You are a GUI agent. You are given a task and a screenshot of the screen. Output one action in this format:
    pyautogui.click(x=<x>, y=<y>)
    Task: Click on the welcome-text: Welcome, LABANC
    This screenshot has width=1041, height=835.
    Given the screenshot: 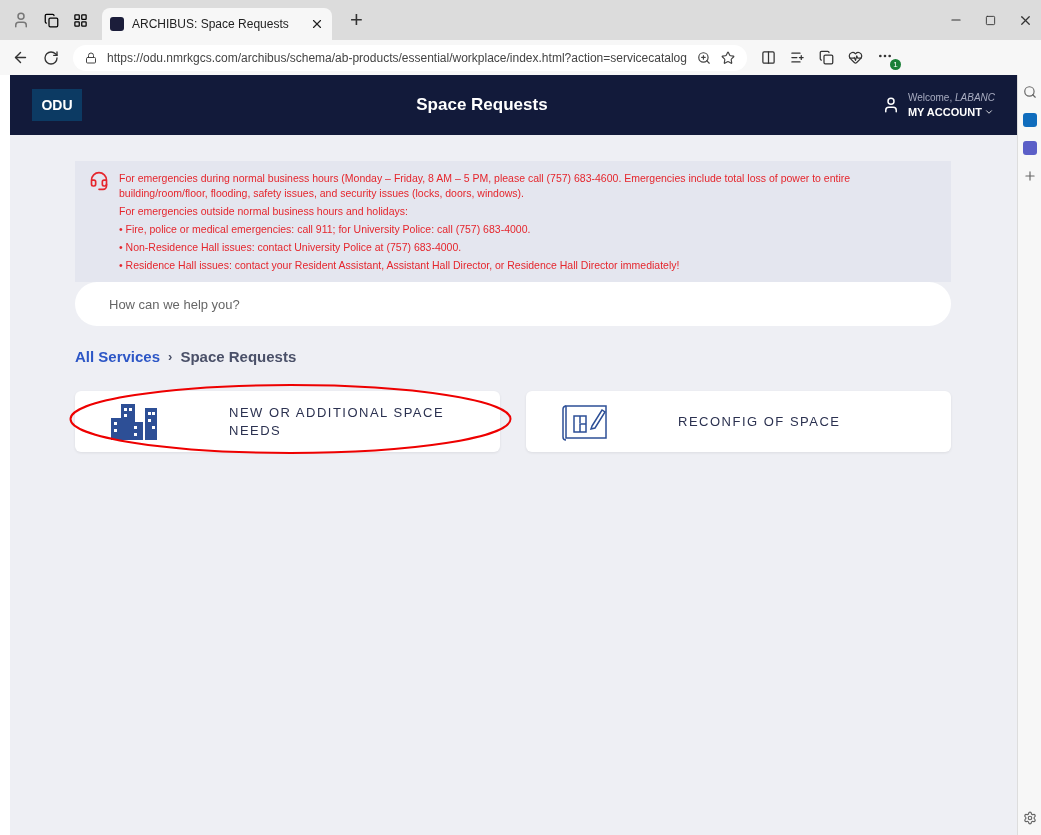 What is the action you would take?
    pyautogui.click(x=951, y=97)
    